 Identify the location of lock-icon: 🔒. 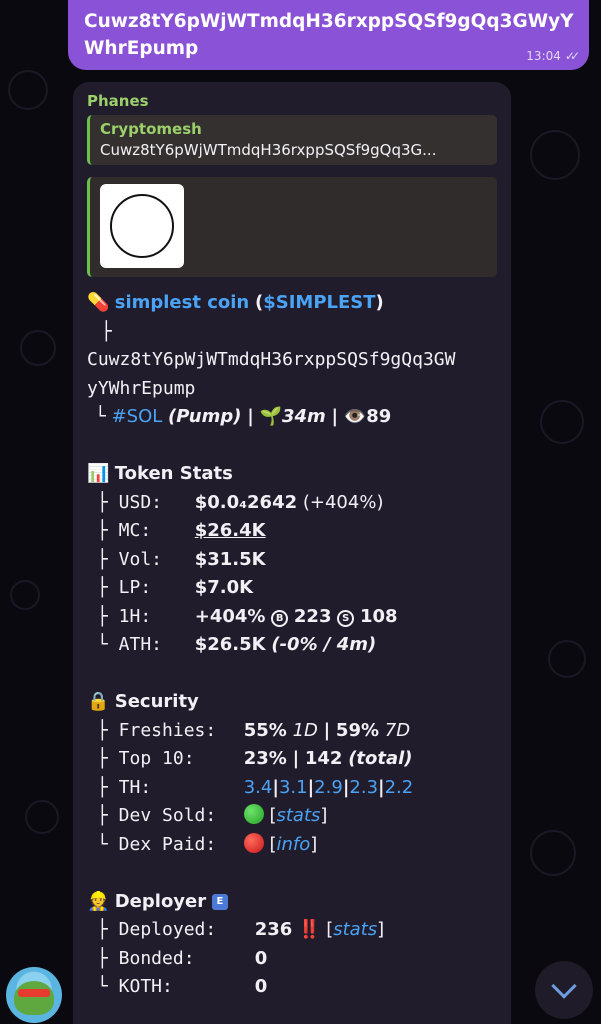
(98, 701).